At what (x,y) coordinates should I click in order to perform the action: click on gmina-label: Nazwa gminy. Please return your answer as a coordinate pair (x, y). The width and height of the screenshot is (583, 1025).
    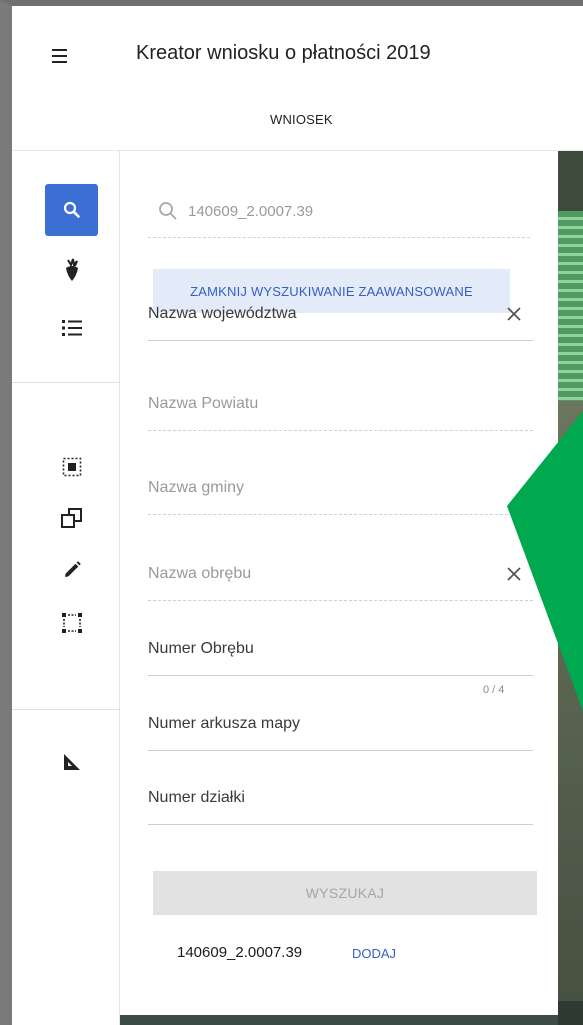
    Looking at the image, I should click on (196, 487).